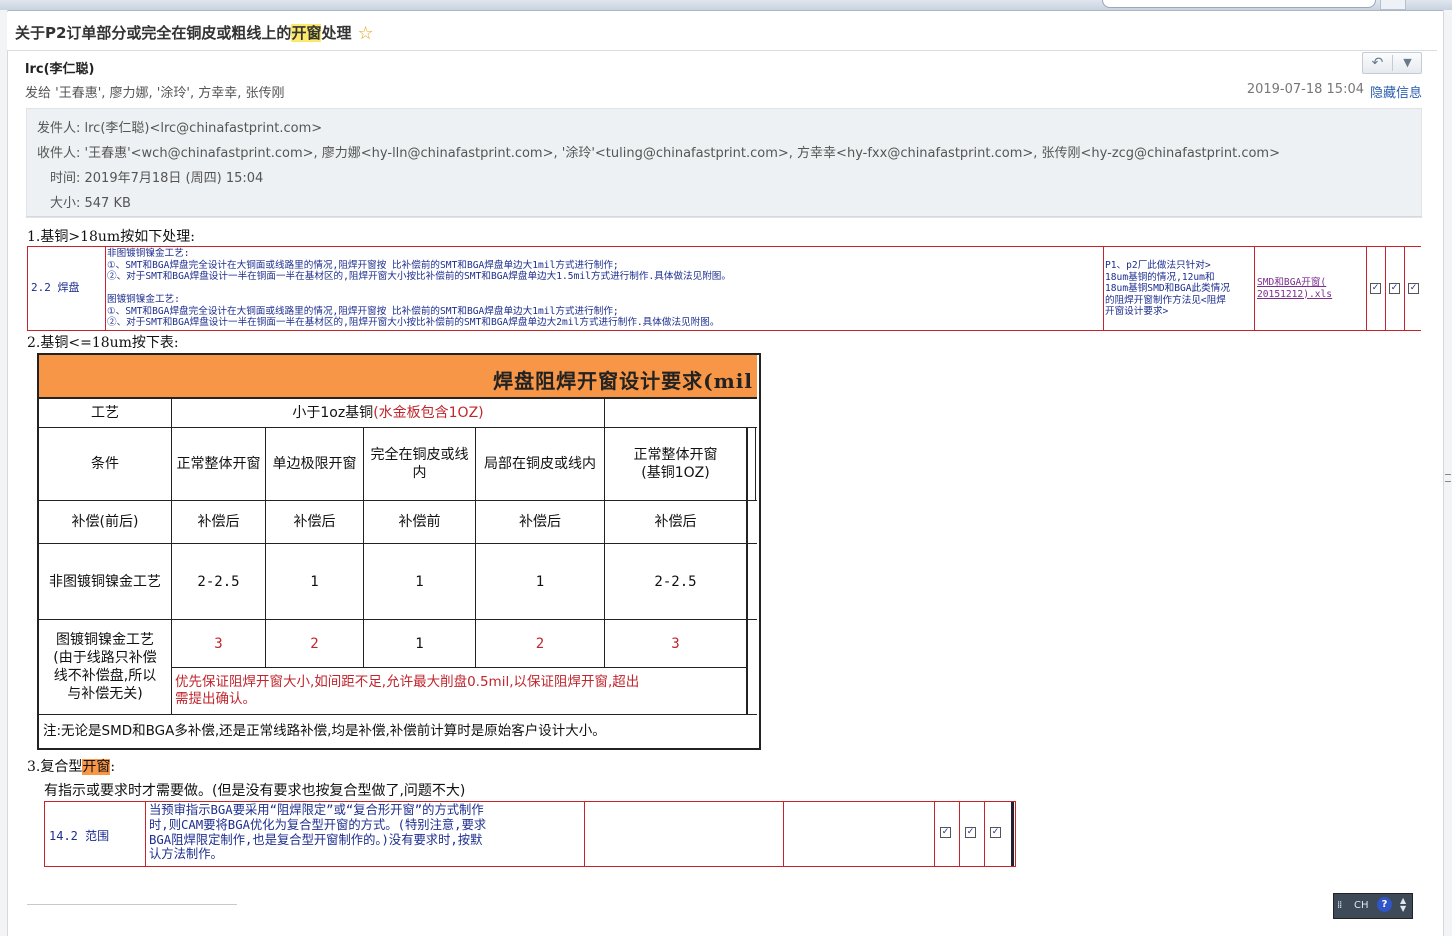 This screenshot has height=936, width=1452. What do you see at coordinates (724, 216) in the screenshot?
I see `divider` at bounding box center [724, 216].